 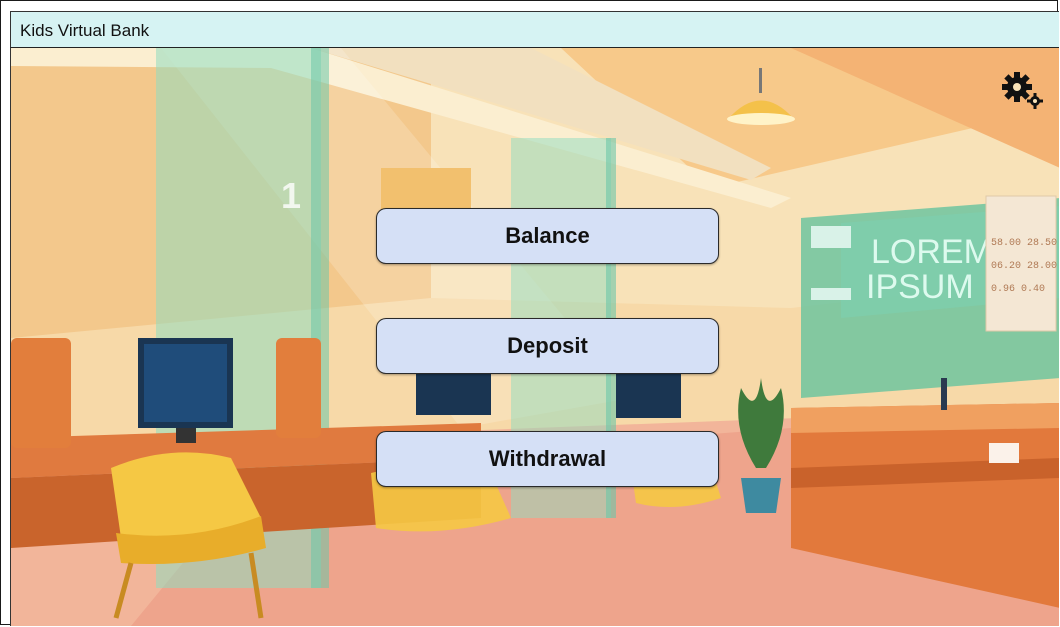 What do you see at coordinates (547, 346) in the screenshot?
I see `deposit-button: Deposit` at bounding box center [547, 346].